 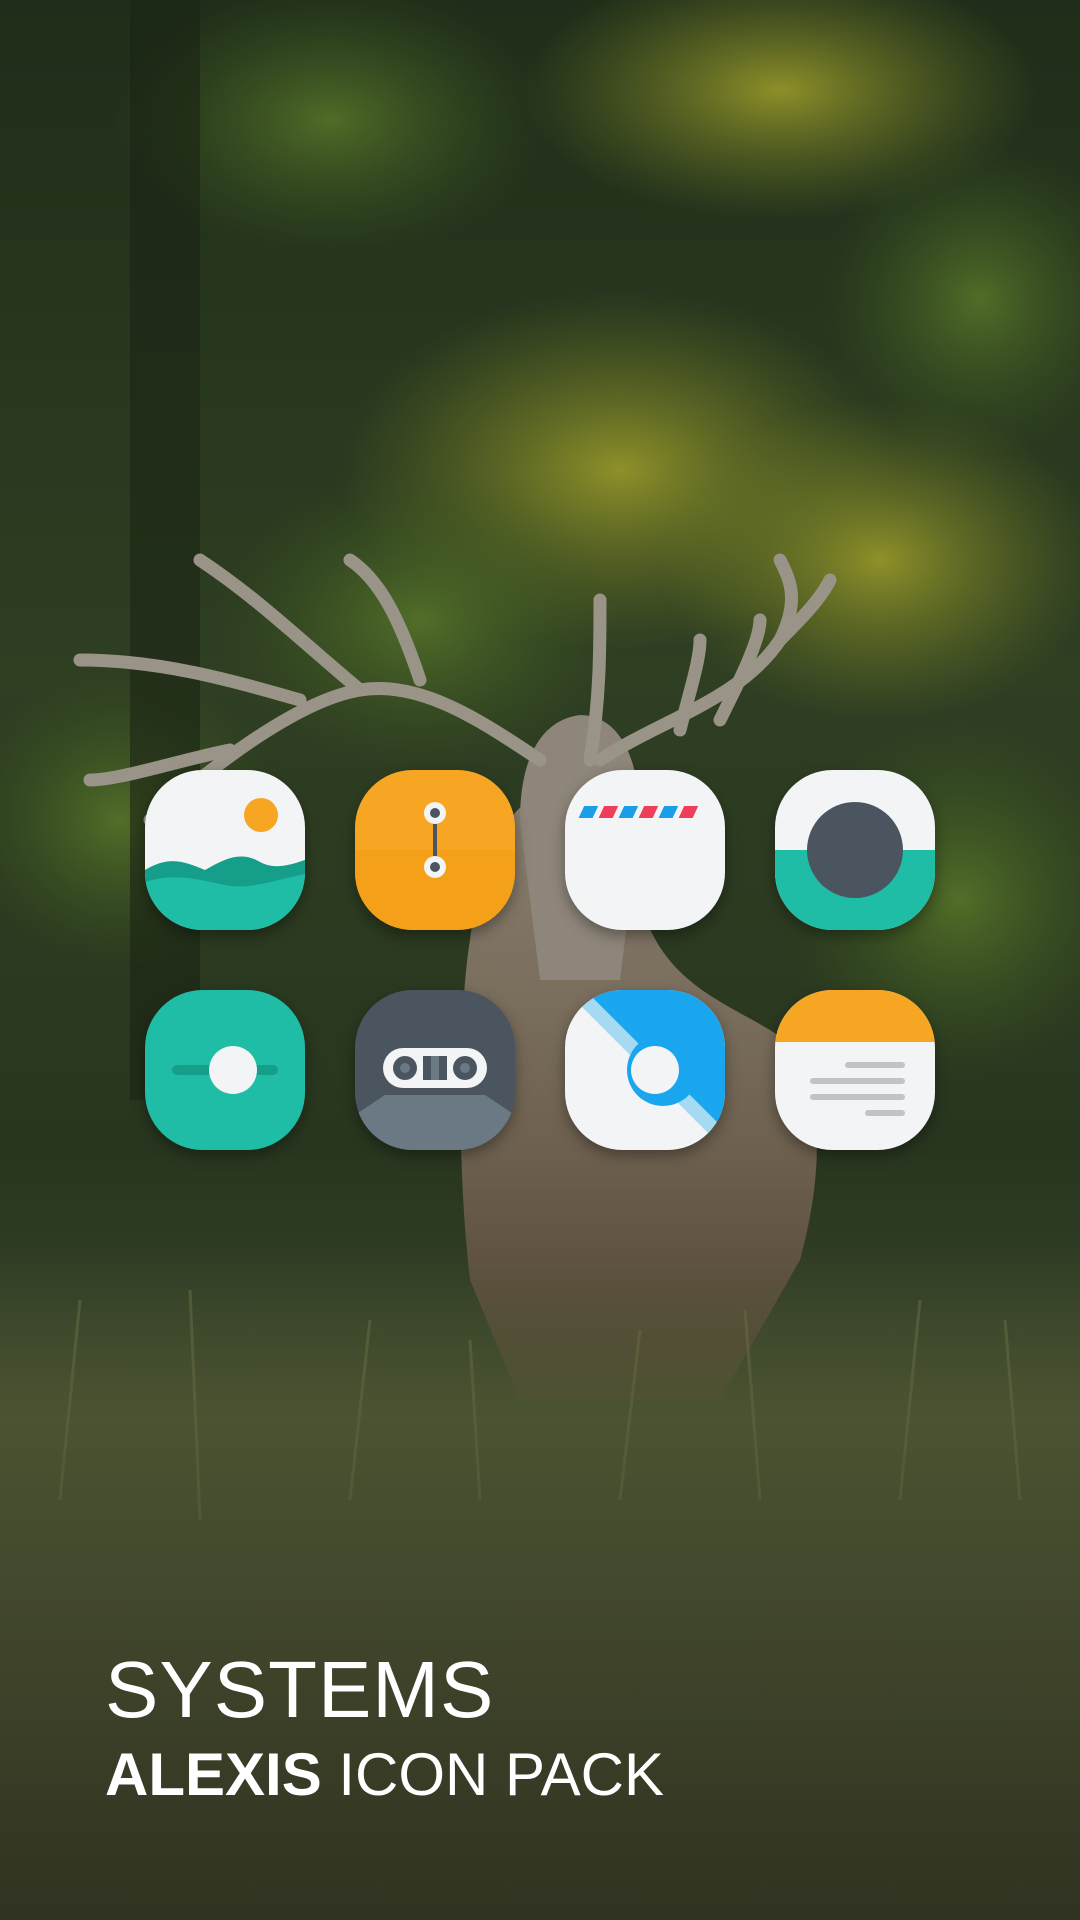 I want to click on voice-recorder-icon, so click(x=435, y=1070).